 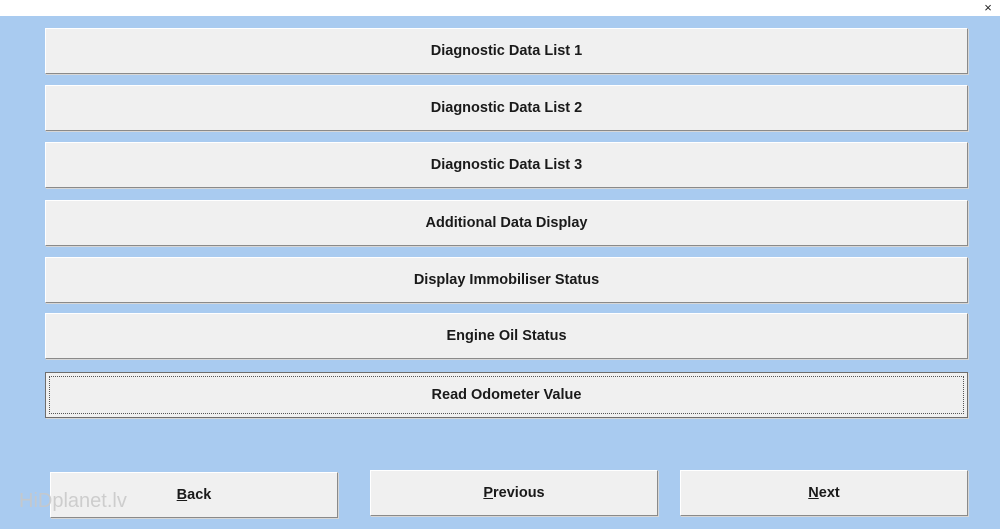 I want to click on engine-oil-status-button: Engine Oil Status, so click(x=506, y=336).